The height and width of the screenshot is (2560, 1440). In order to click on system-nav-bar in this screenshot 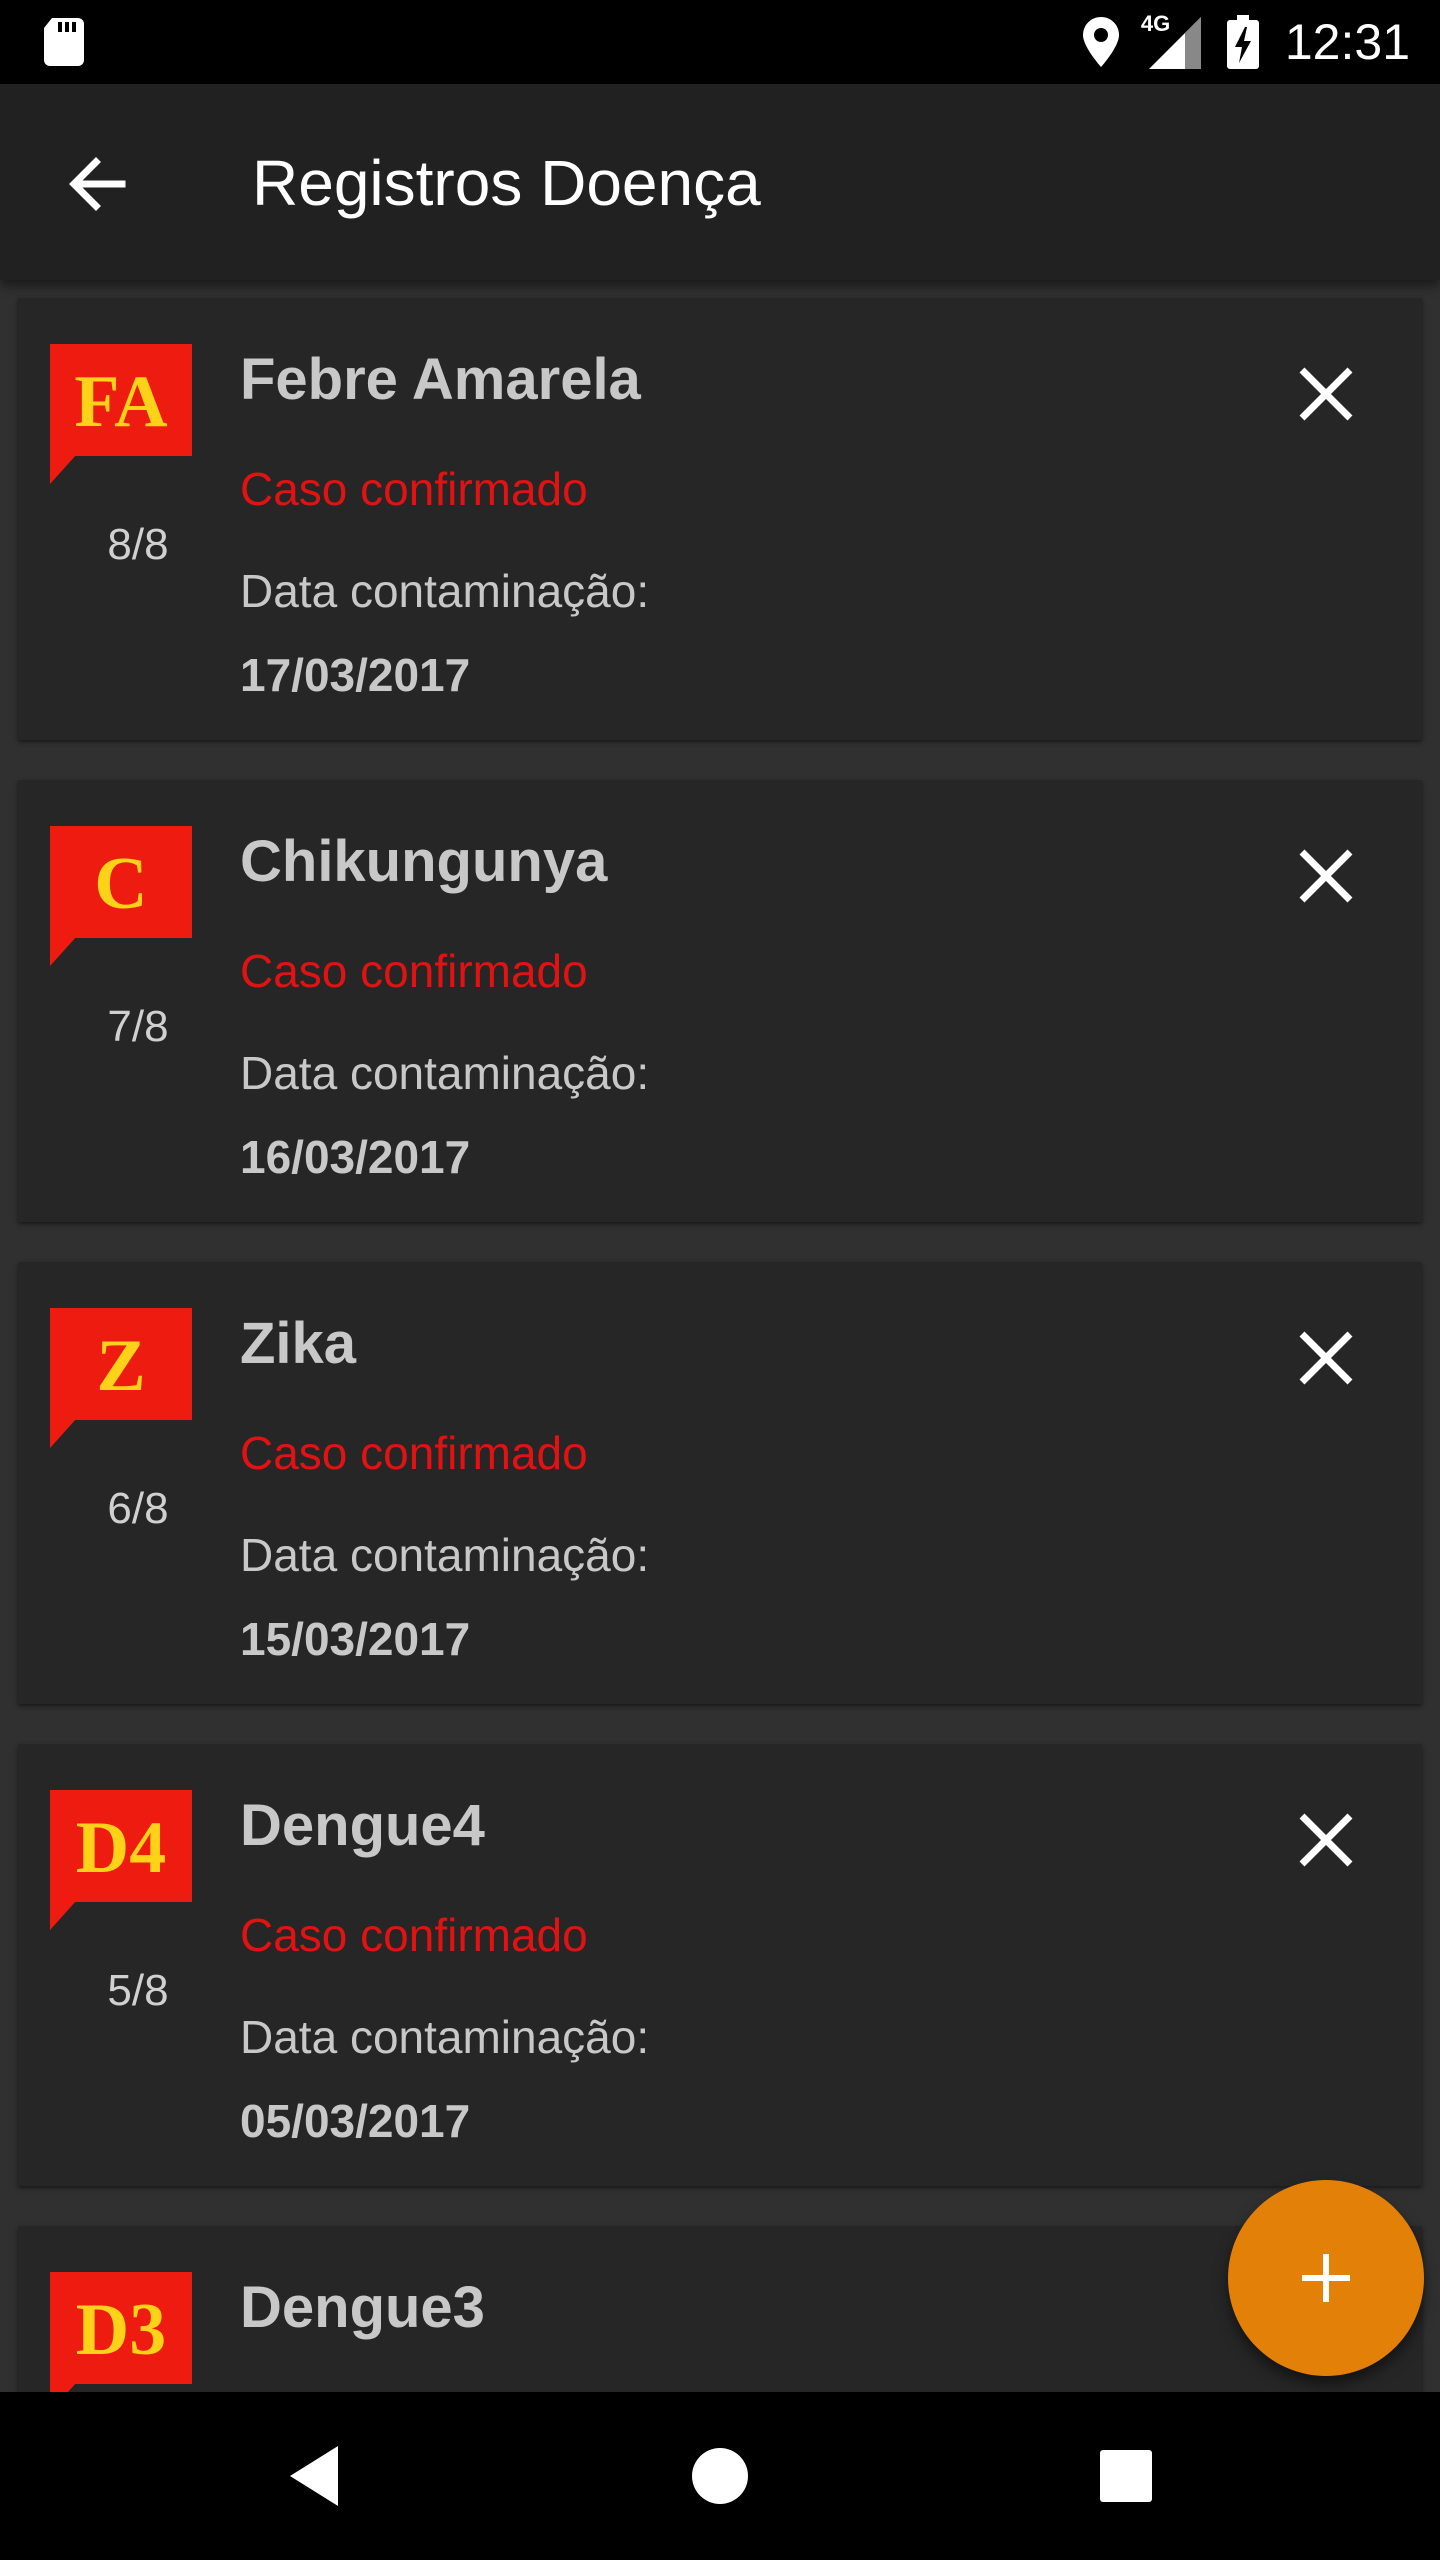, I will do `click(720, 2476)`.